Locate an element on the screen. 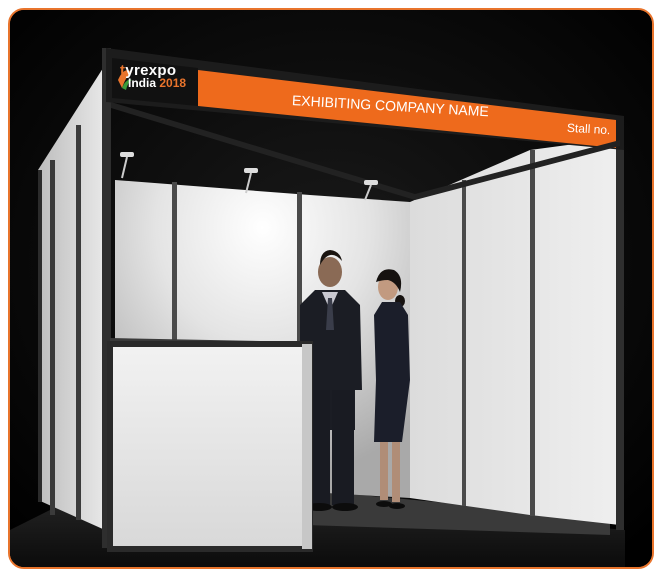 The height and width of the screenshot is (577, 662). logo-year: 2018 is located at coordinates (173, 83).